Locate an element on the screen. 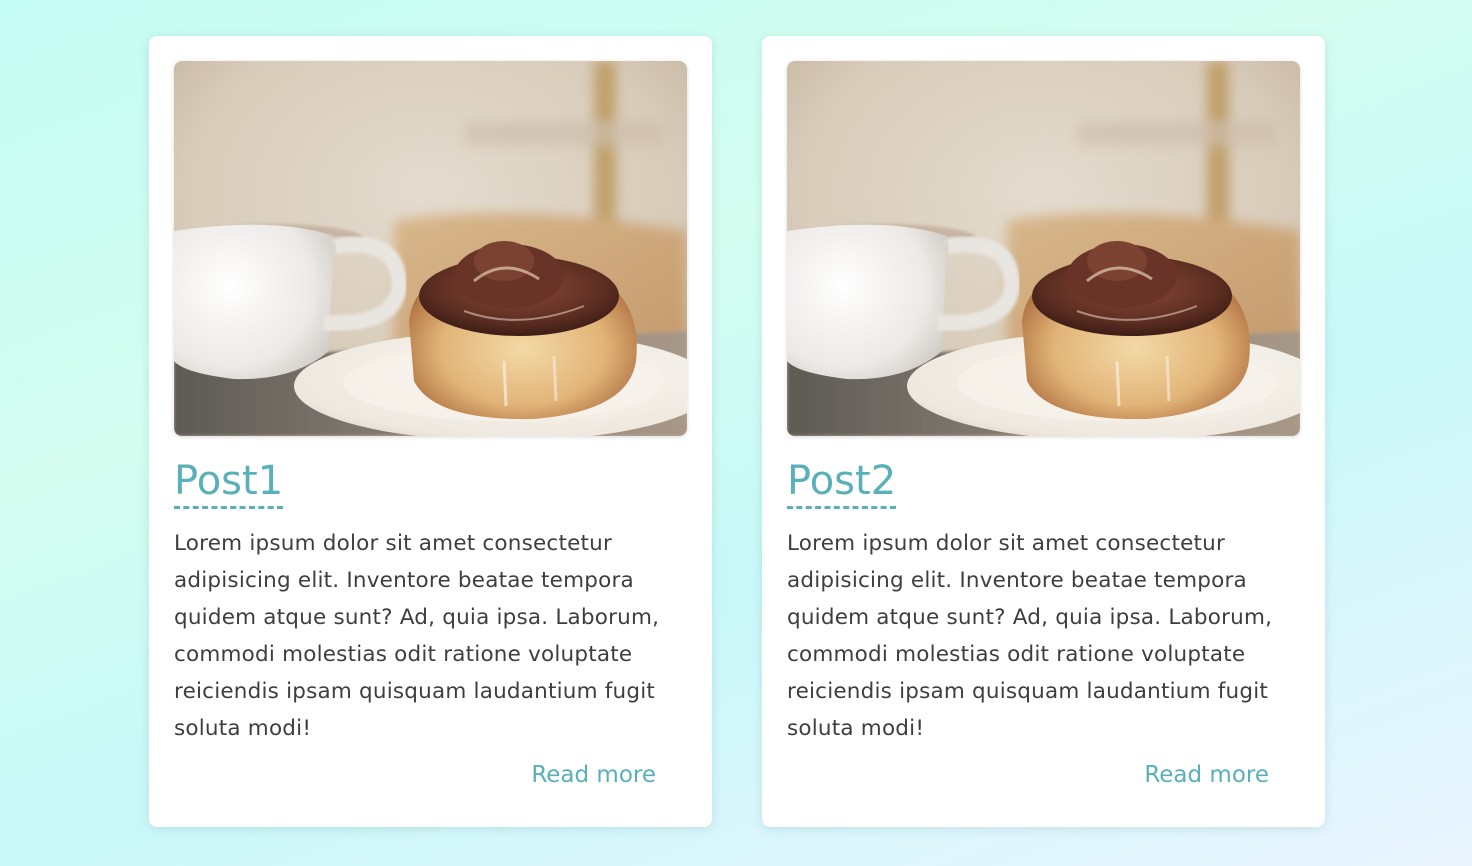 The height and width of the screenshot is (866, 1472). post-title: Post1 is located at coordinates (229, 482).